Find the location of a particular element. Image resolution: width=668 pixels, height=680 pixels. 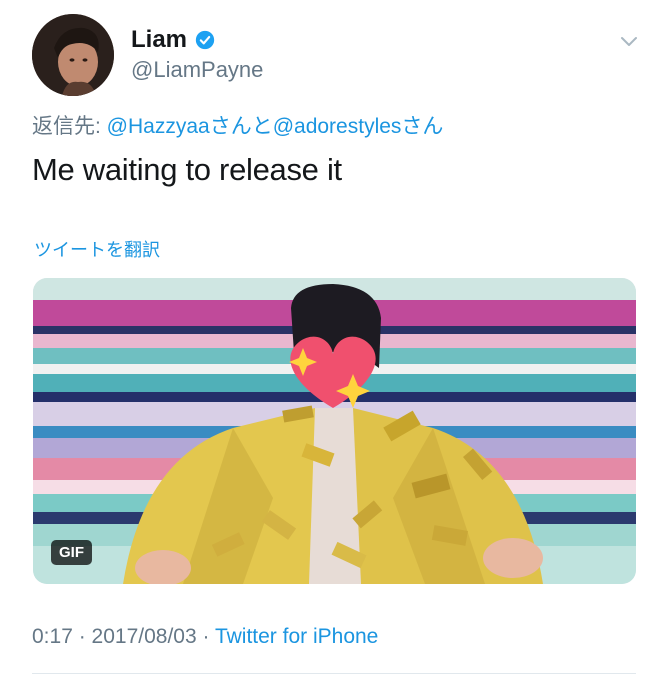

reply-honorific-2: さん is located at coordinates (422, 126).